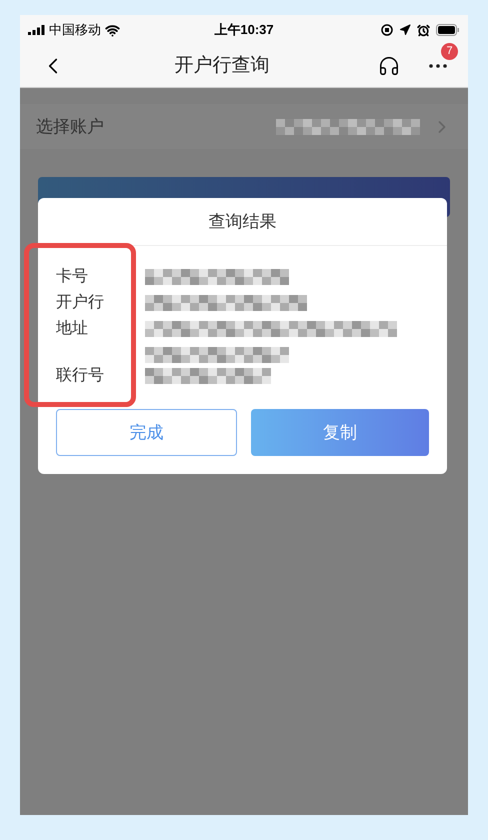 The width and height of the screenshot is (488, 840). What do you see at coordinates (449, 51) in the screenshot?
I see `notification-badge: 7` at bounding box center [449, 51].